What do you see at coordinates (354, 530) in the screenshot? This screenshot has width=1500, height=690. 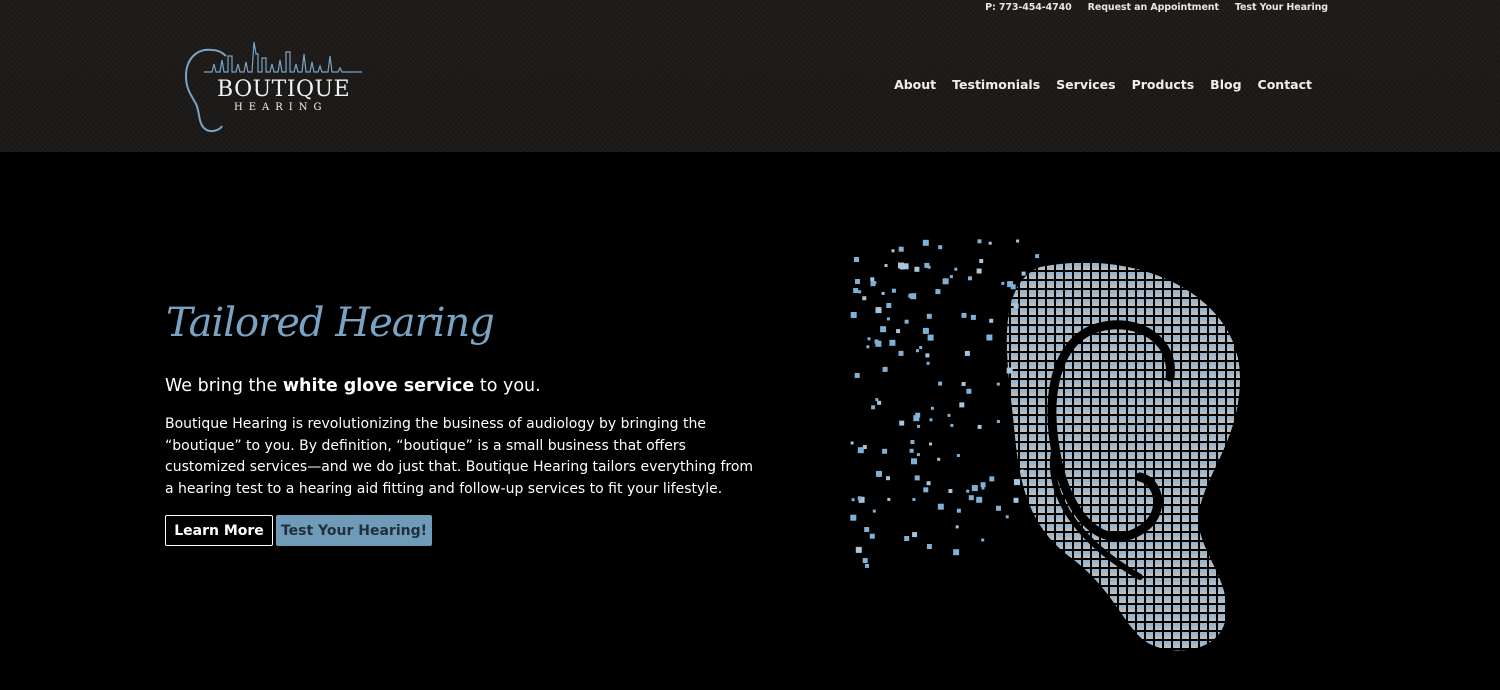 I see `test-your-hearing-button: Test Your Hearing!` at bounding box center [354, 530].